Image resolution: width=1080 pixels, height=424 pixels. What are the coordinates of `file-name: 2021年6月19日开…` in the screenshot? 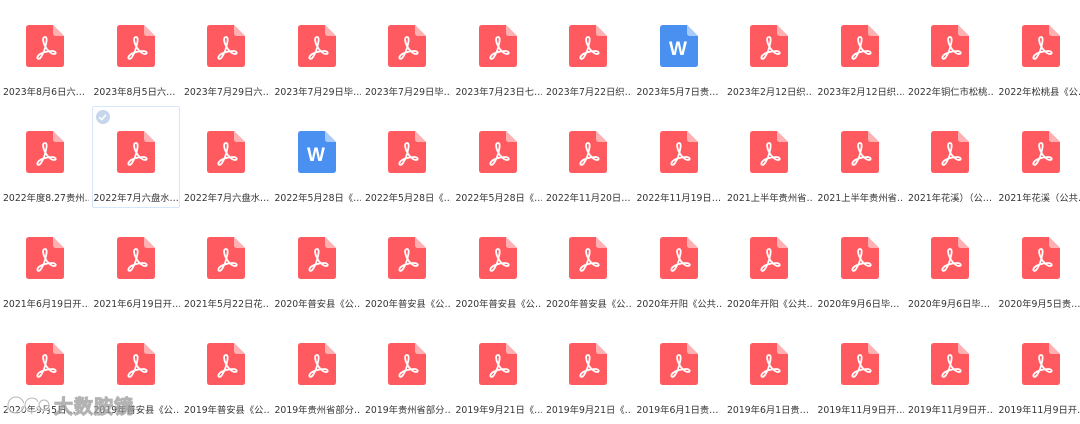 It's located at (46, 304).